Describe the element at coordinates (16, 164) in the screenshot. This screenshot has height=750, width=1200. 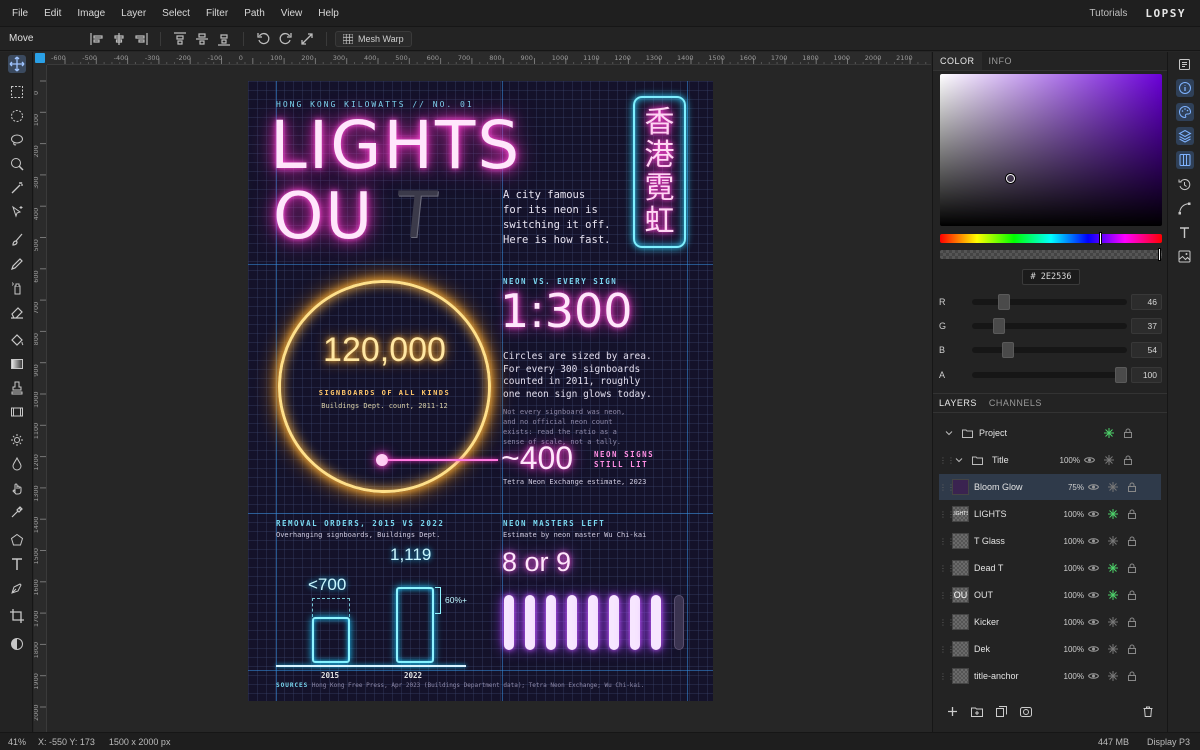
I see `quick-select-tool` at that location.